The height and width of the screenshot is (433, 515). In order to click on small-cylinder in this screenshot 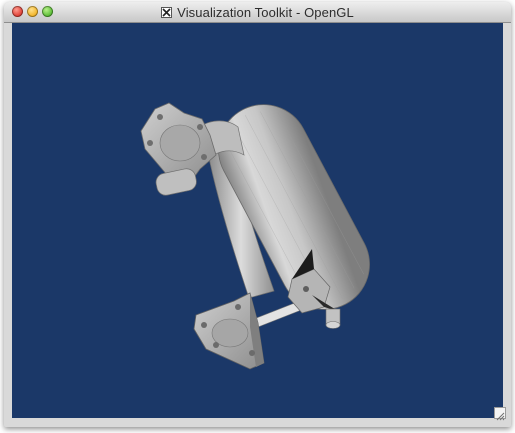, I will do `click(176, 182)`.